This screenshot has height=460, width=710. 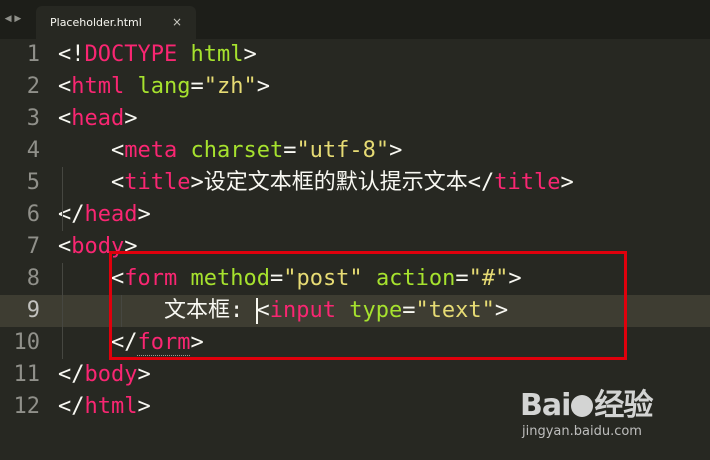 I want to click on code-text: <head>, so click(x=97, y=119).